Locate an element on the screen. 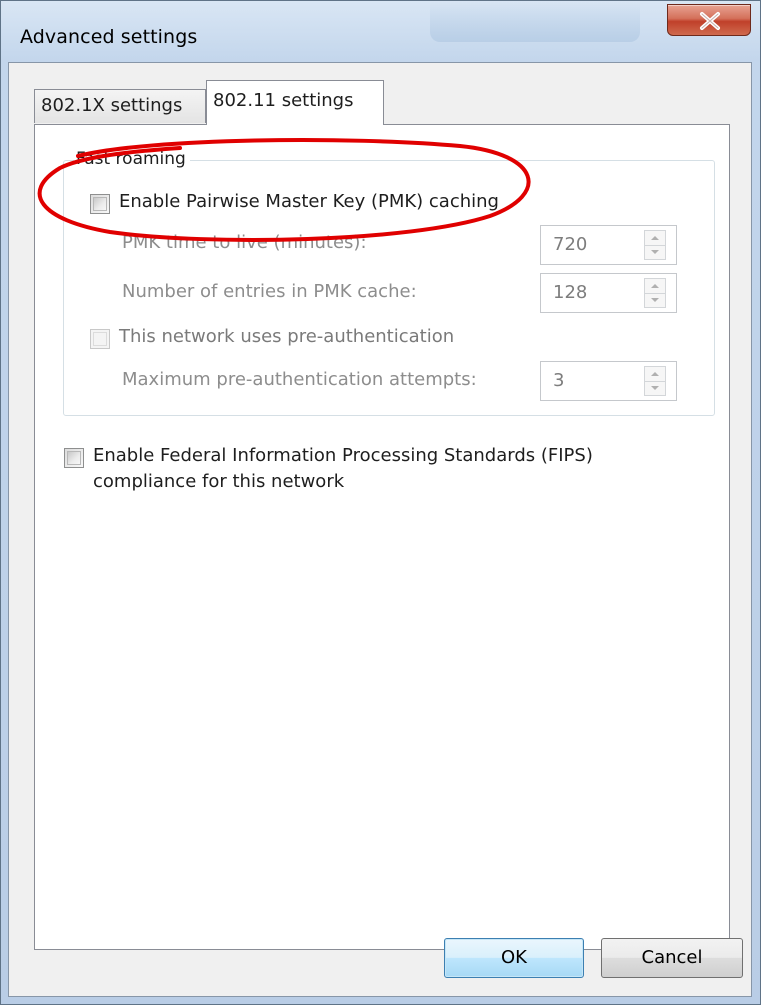 The width and height of the screenshot is (761, 1005). pmk-entries-spin-buttons is located at coordinates (655, 293).